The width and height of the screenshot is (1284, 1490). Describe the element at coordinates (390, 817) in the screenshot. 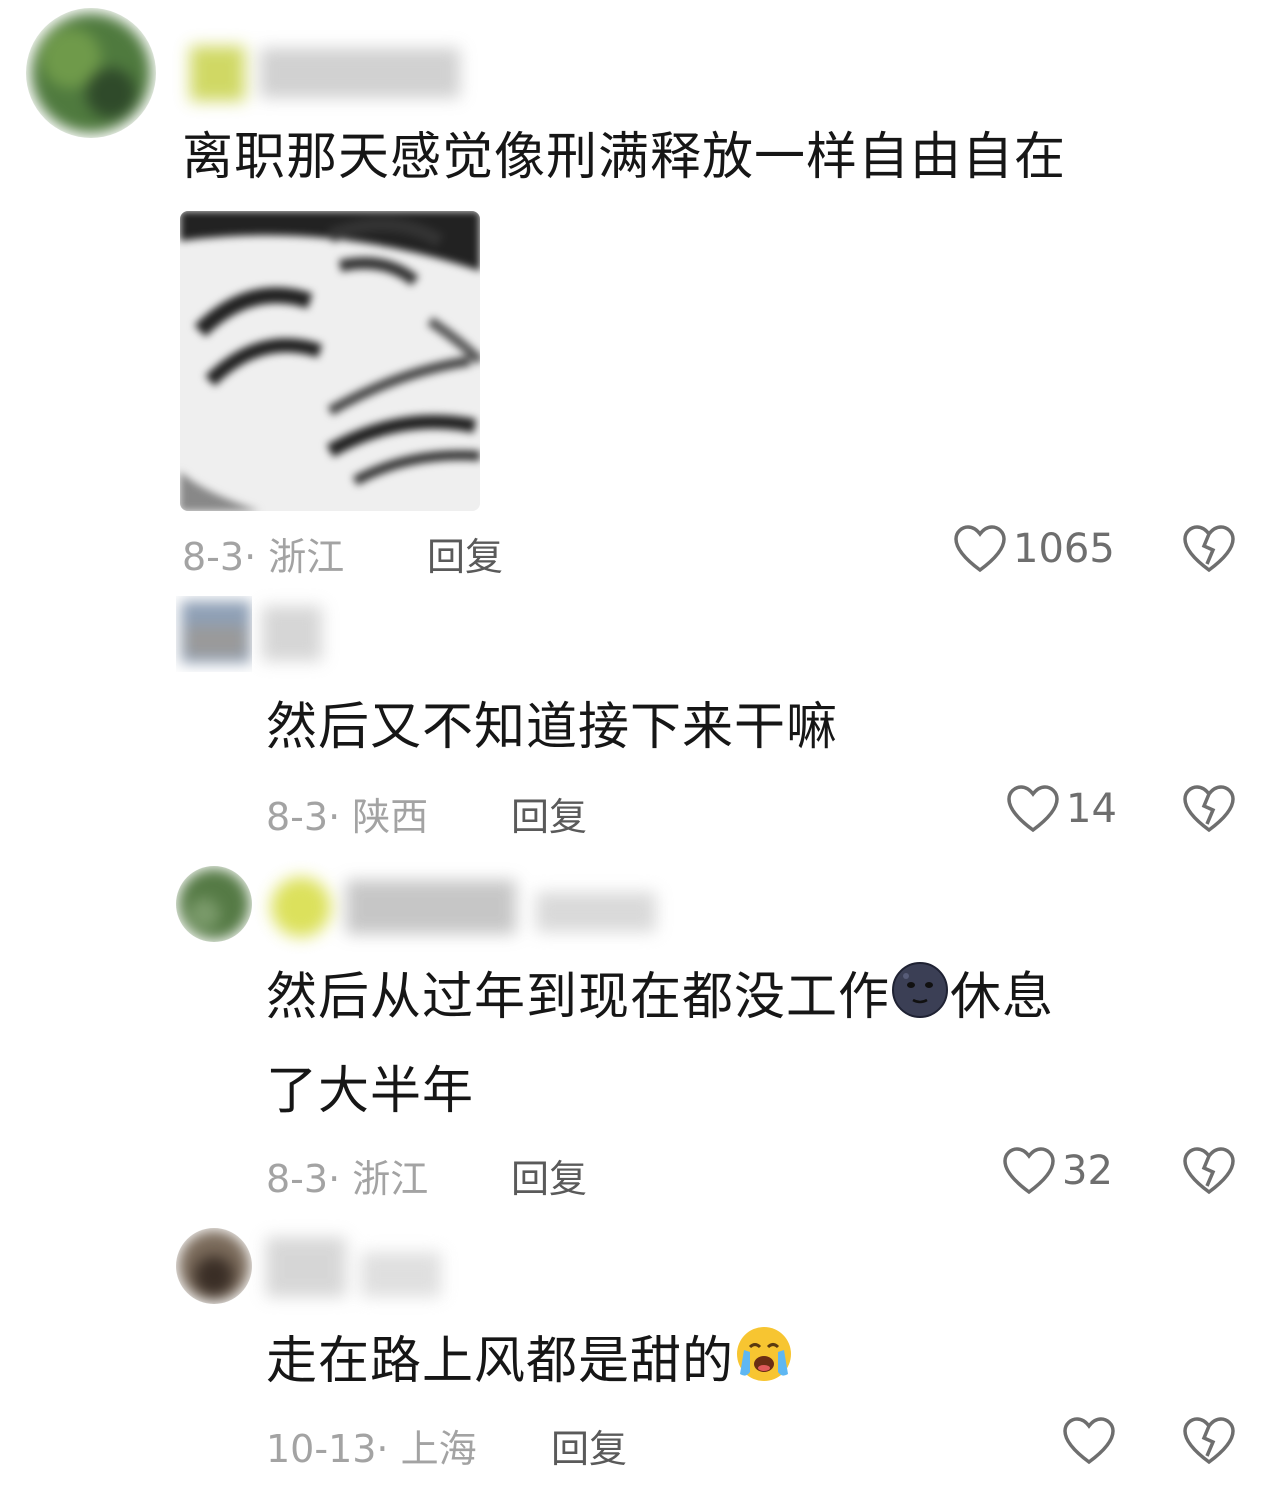

I see `comment-location: 陕西` at that location.